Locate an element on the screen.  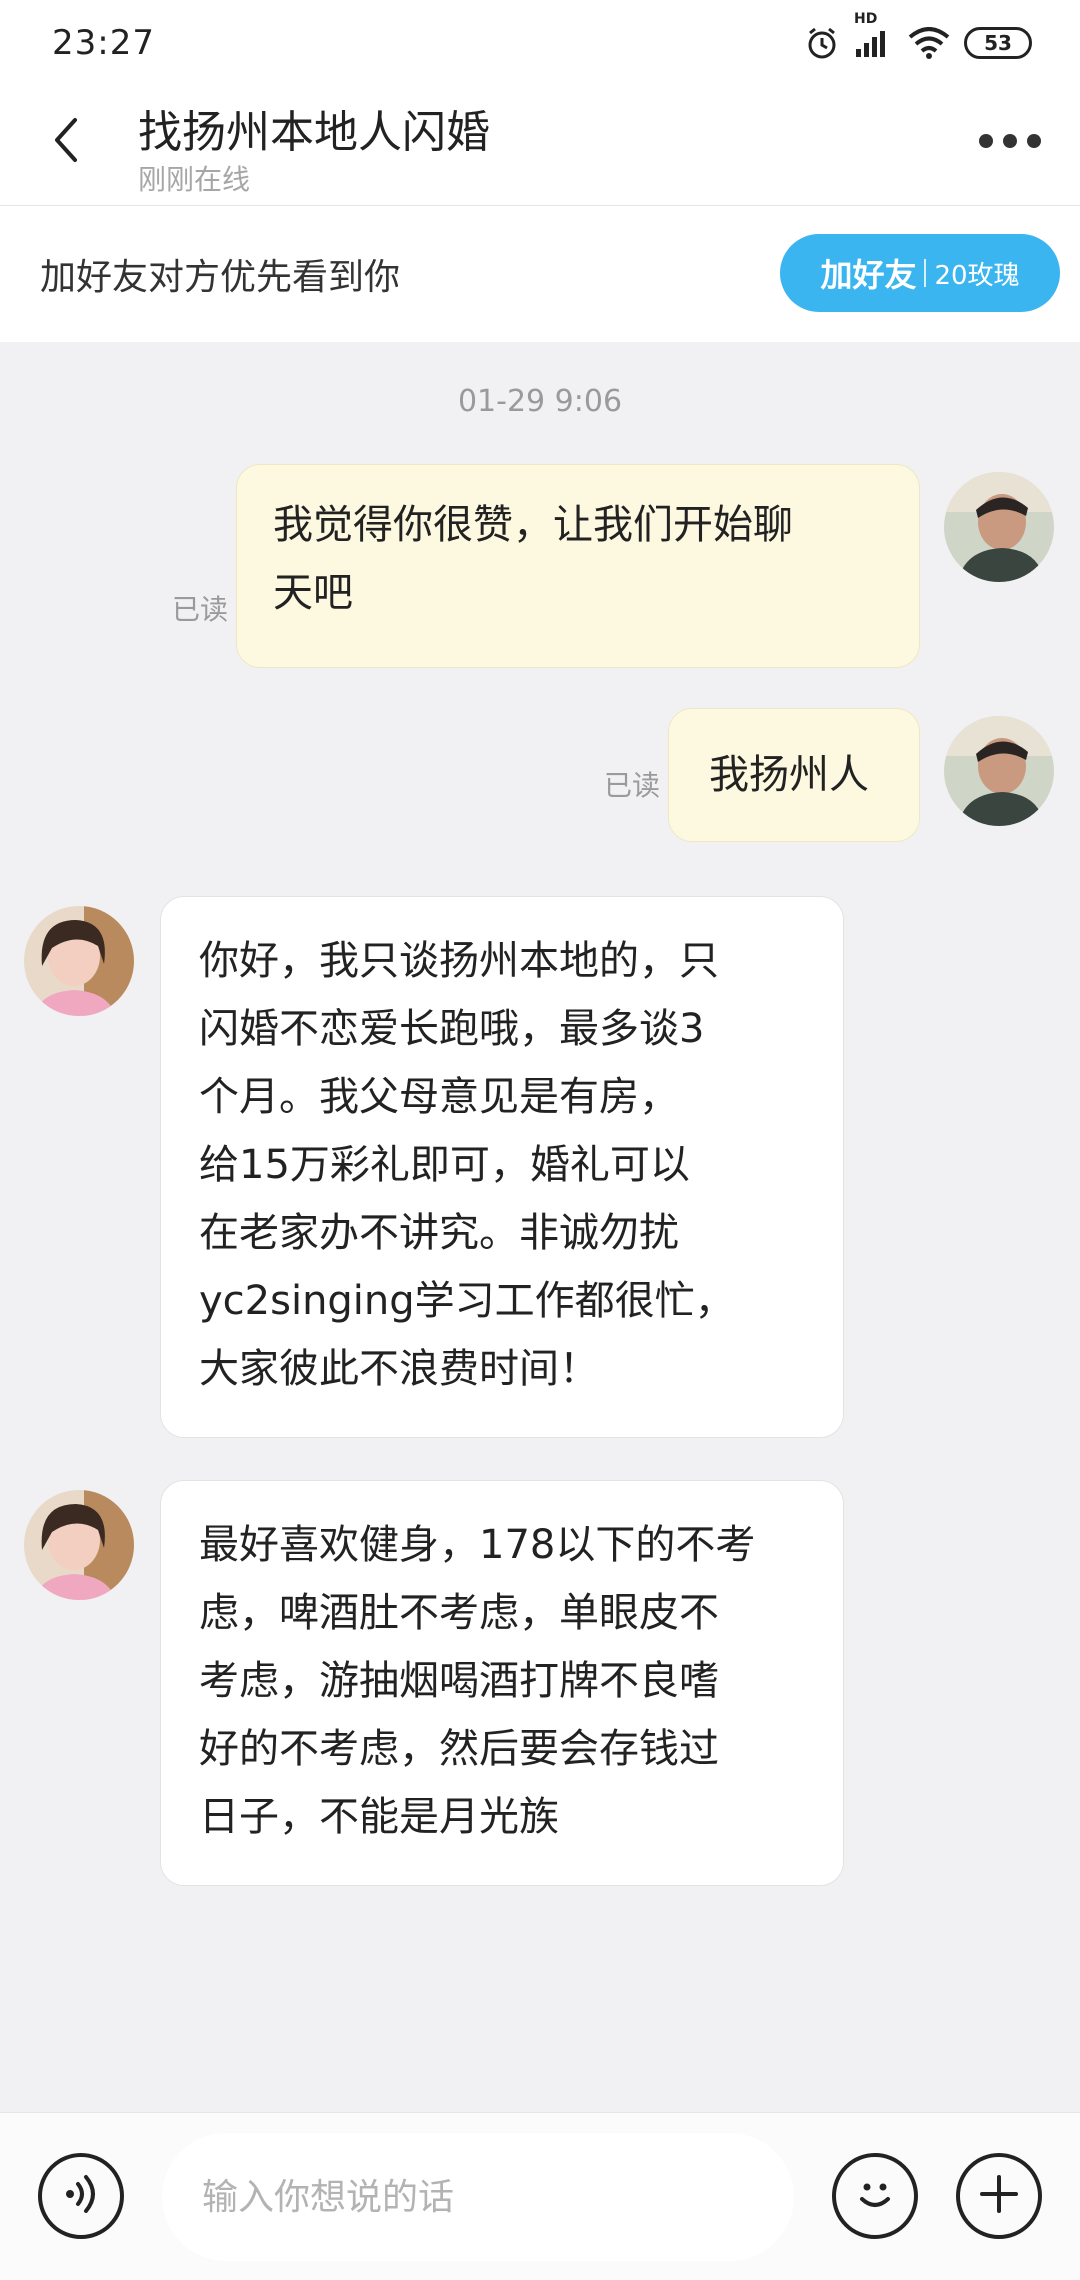
banner-text: 加好友对方优先看到你 is located at coordinates (220, 277).